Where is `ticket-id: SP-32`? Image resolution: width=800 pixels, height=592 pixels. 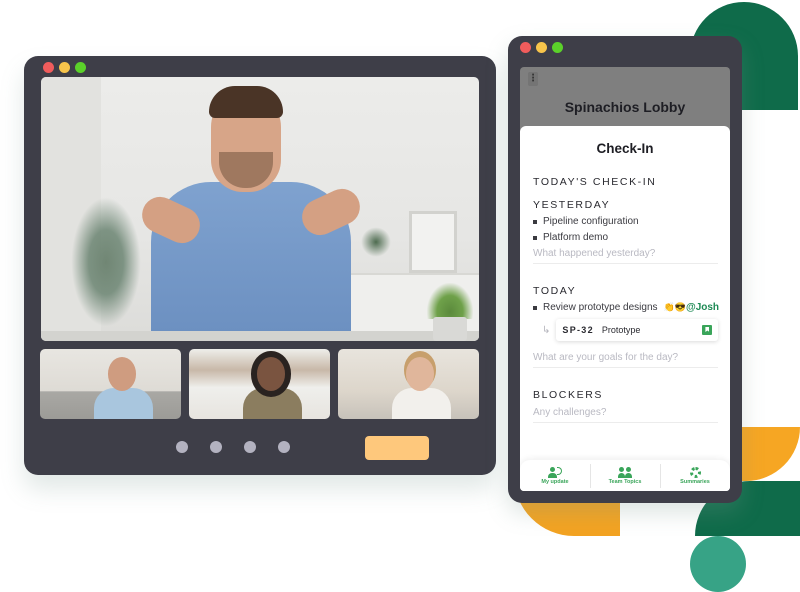 ticket-id: SP-32 is located at coordinates (578, 330).